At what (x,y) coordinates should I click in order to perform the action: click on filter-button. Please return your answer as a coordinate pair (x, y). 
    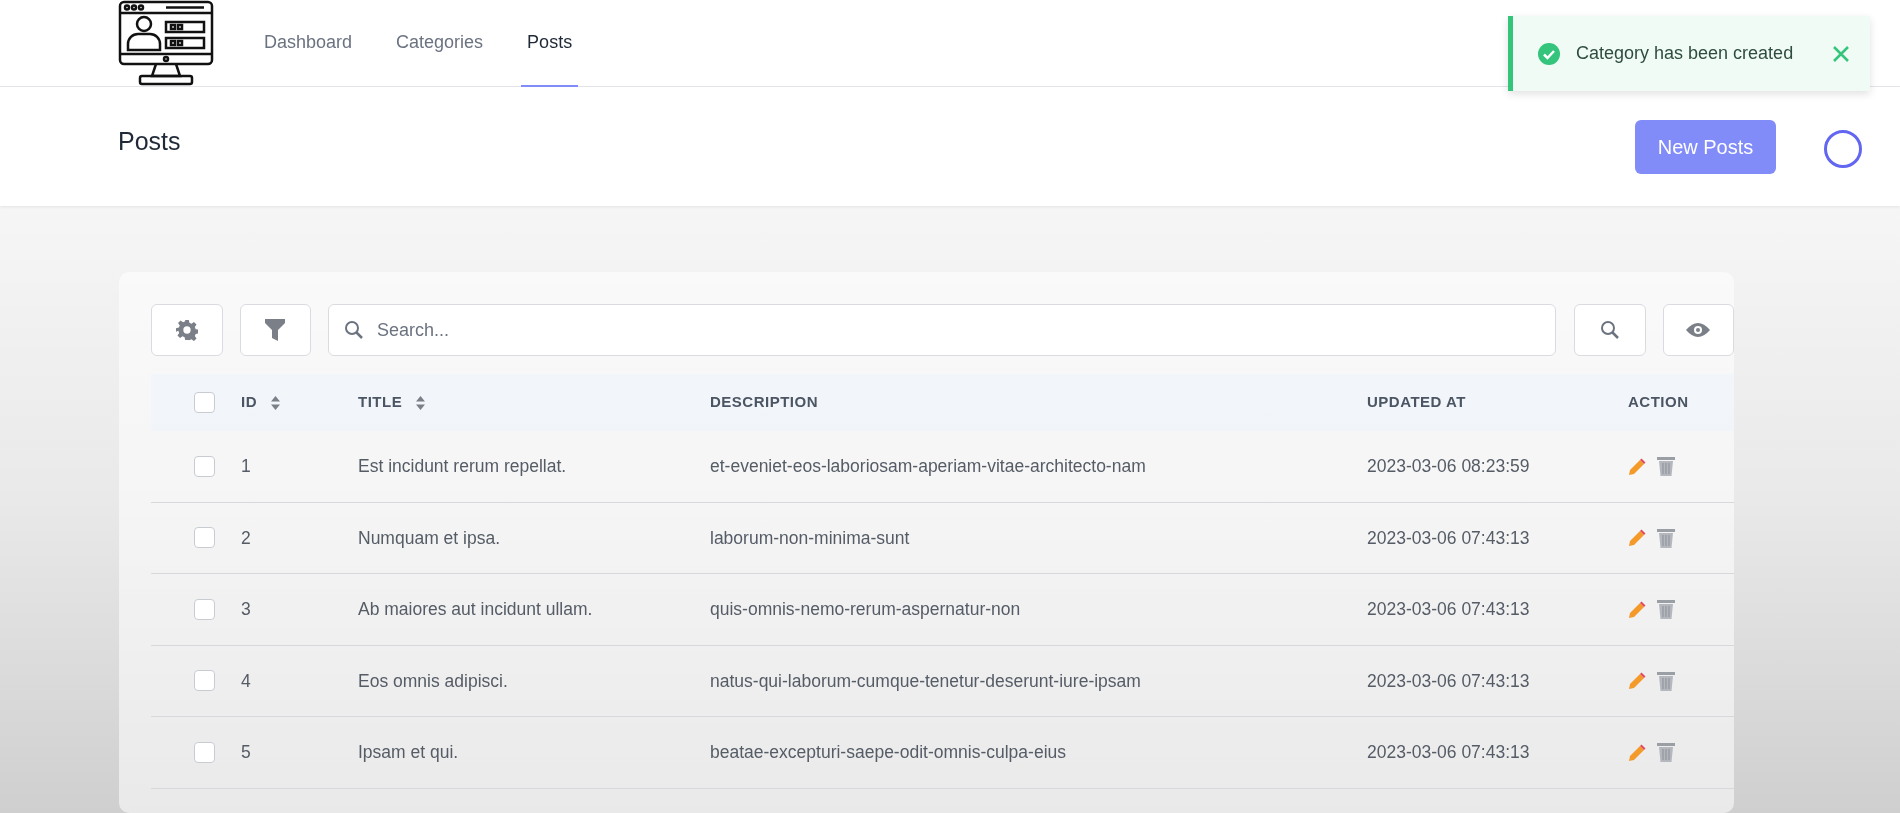
    Looking at the image, I should click on (275, 330).